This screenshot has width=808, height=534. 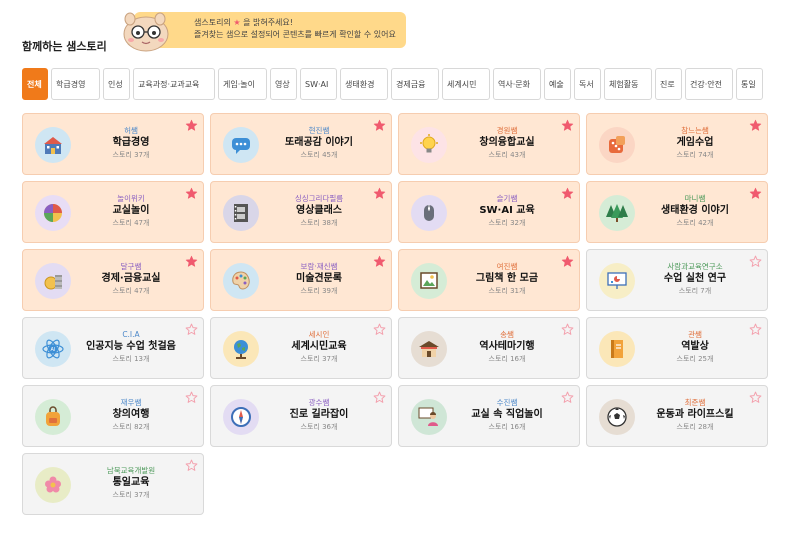 What do you see at coordinates (319, 346) in the screenshot?
I see `card-text: 세시인 세계시민교육 스토리 37개` at bounding box center [319, 346].